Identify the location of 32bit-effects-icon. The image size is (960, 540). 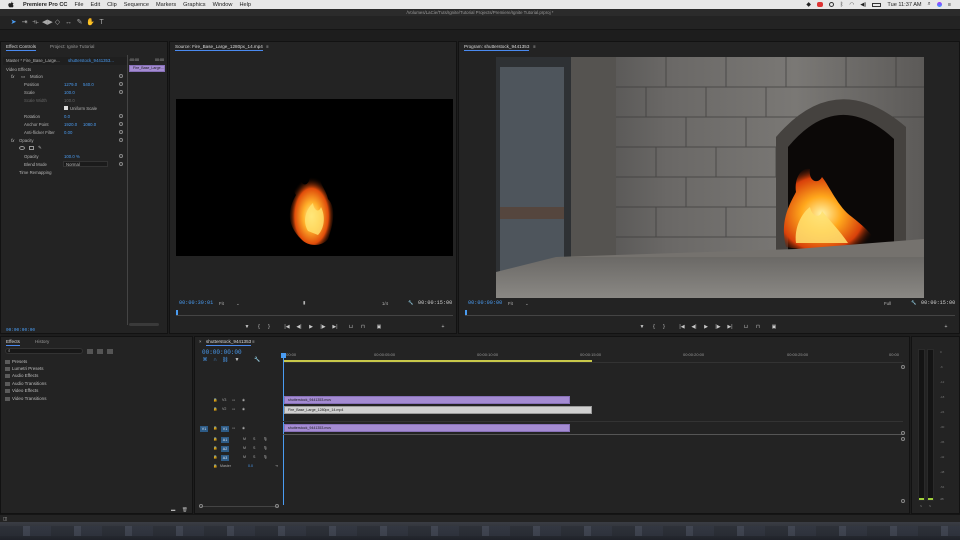
(100, 351).